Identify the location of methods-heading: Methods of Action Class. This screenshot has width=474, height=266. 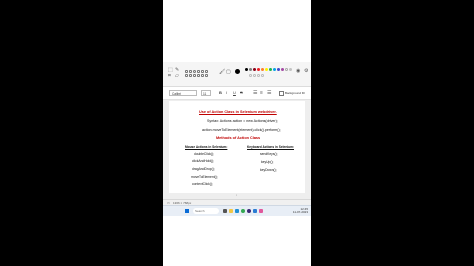
(238, 138).